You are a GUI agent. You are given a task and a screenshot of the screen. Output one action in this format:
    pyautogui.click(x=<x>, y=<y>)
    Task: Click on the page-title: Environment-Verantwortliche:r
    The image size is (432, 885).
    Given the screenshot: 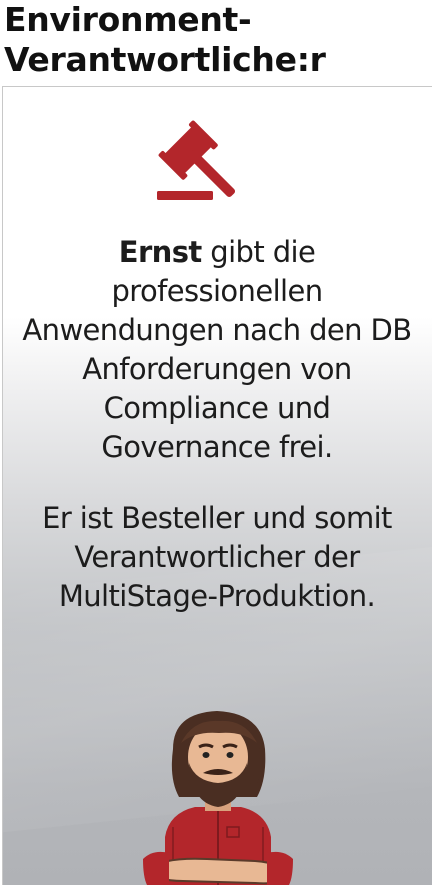 What is the action you would take?
    pyautogui.click(x=165, y=39)
    